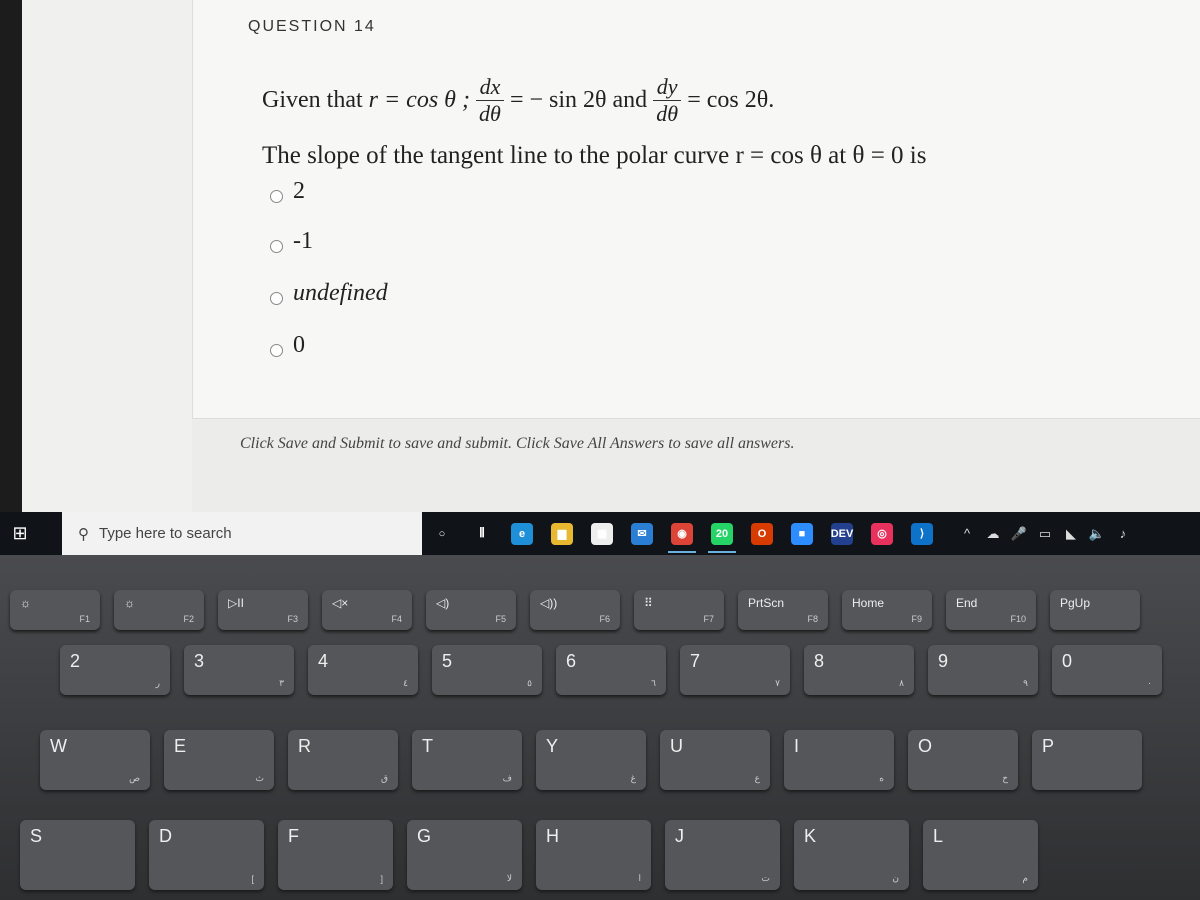 This screenshot has width=1200, height=900. I want to click on keyboard-key: ⠿ F7, so click(679, 610).